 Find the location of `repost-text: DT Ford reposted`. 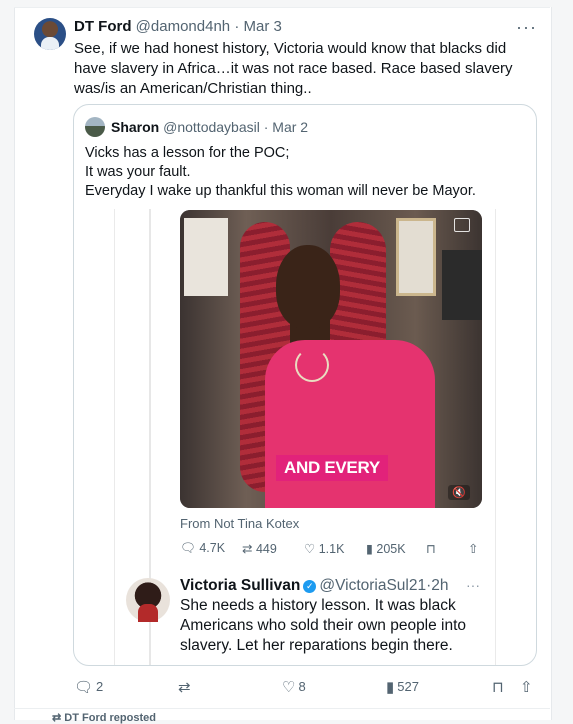

repost-text: DT Ford reposted is located at coordinates (110, 718).